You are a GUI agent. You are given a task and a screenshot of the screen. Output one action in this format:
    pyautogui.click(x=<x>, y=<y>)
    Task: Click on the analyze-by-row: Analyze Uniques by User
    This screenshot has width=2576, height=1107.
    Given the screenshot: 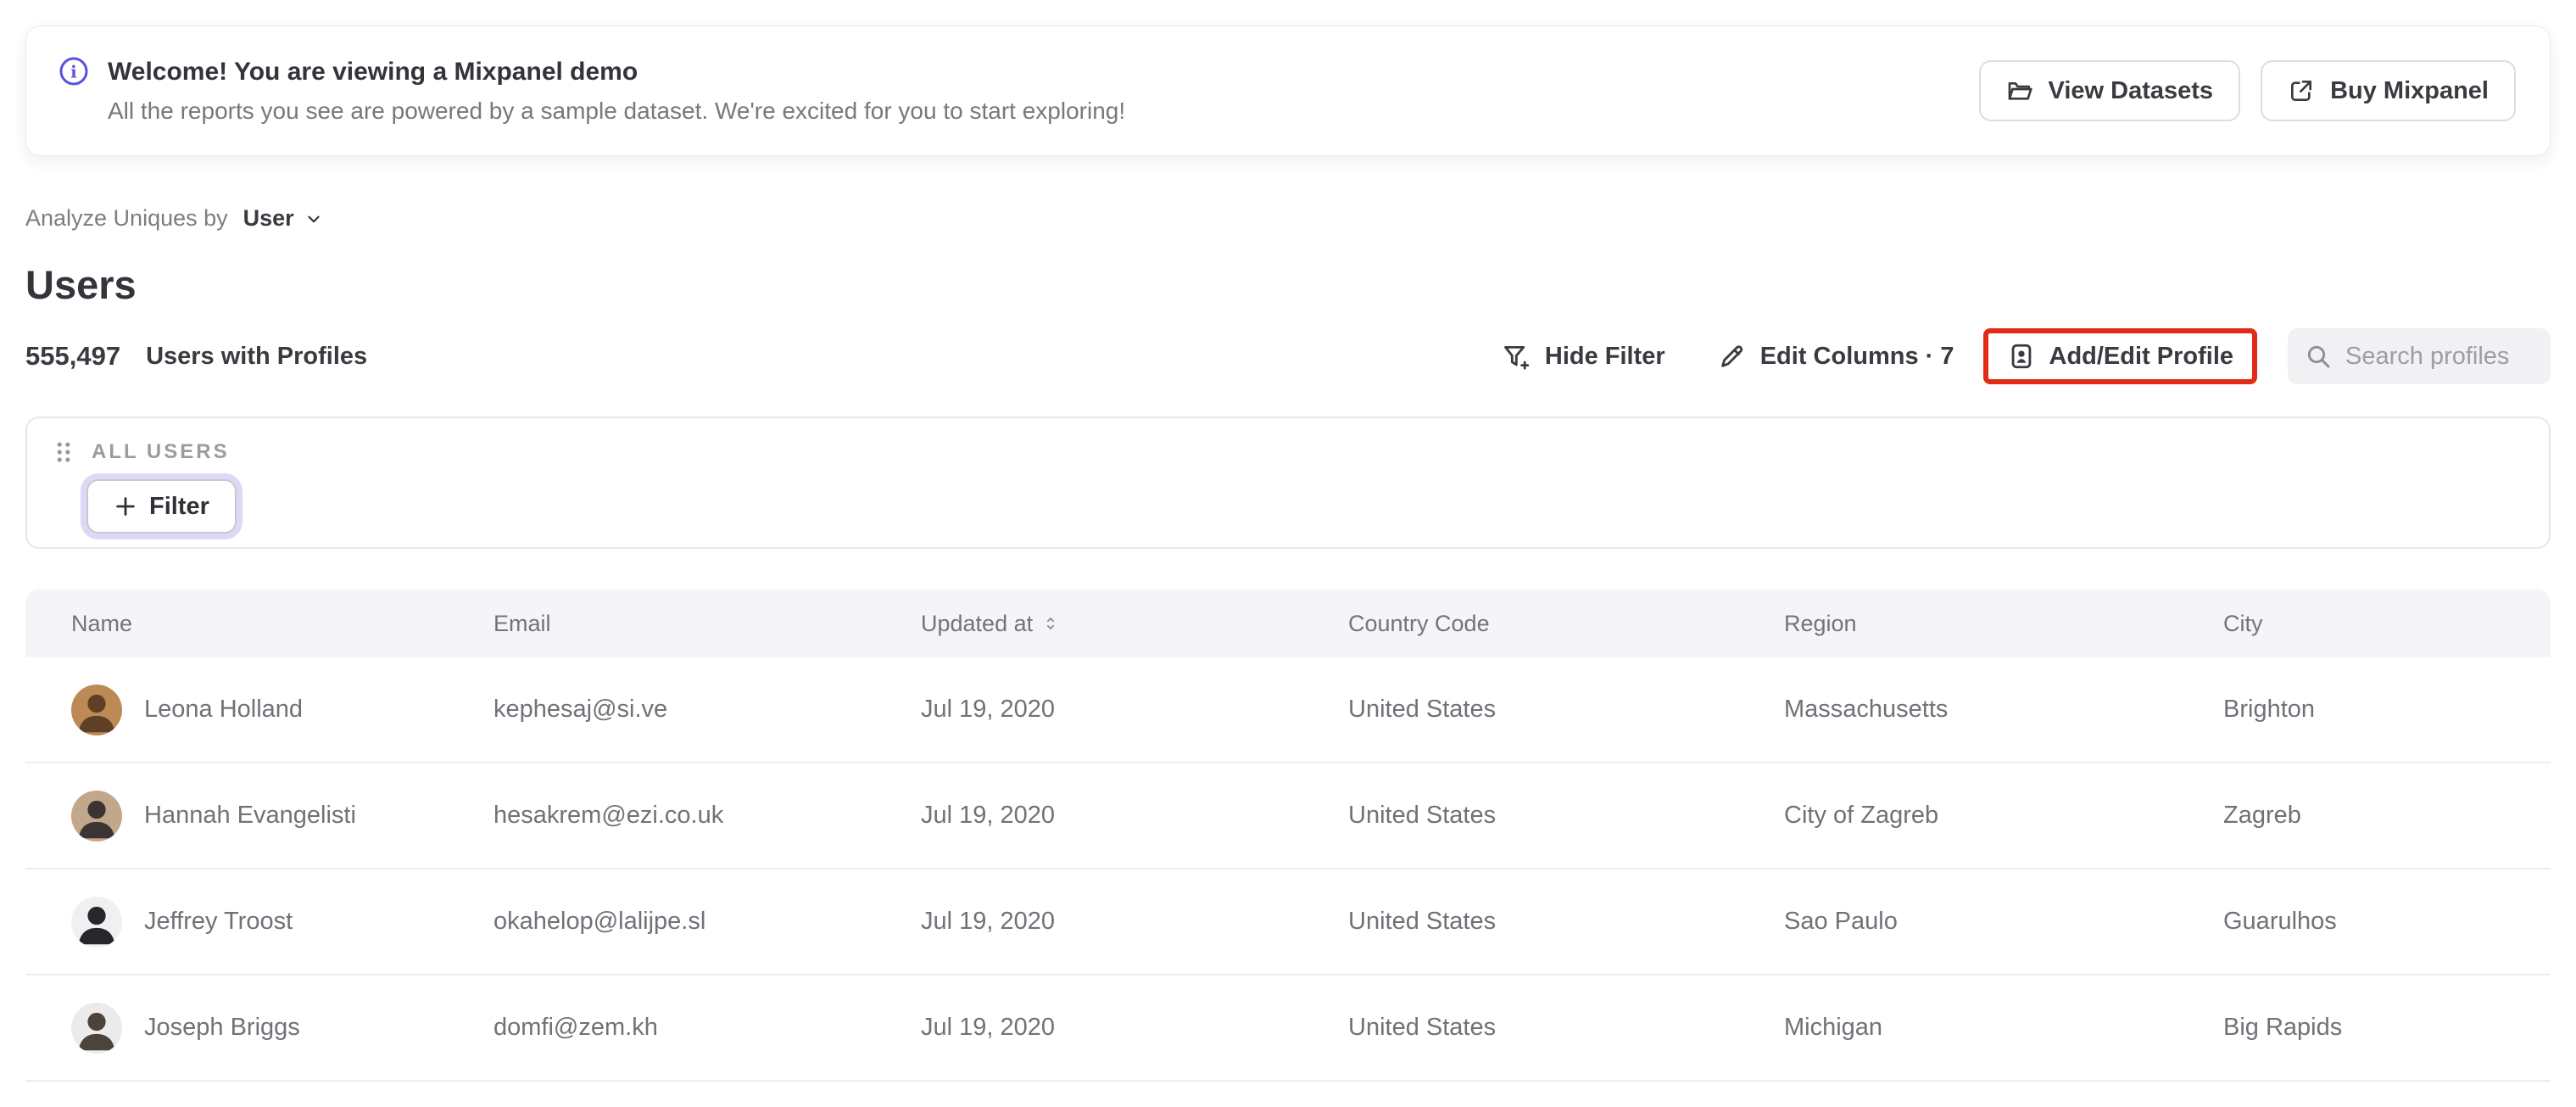 What is the action you would take?
    pyautogui.click(x=1288, y=219)
    